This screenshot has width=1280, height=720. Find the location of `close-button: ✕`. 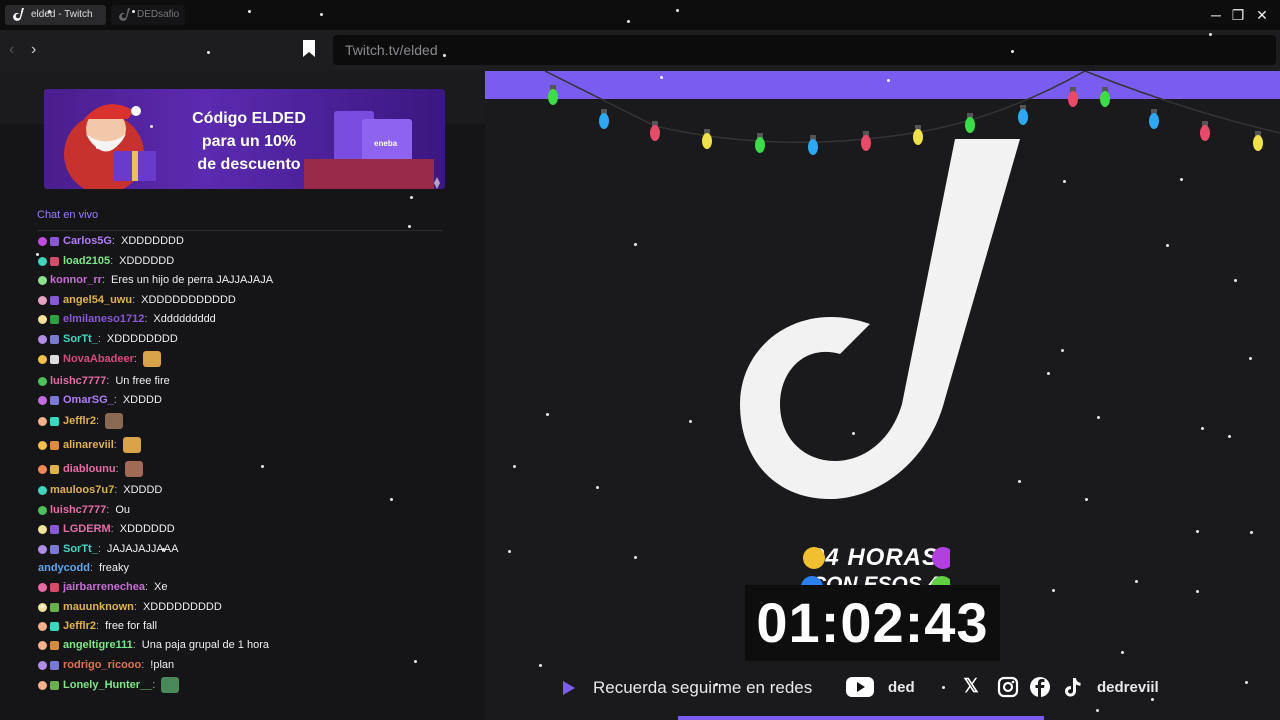

close-button: ✕ is located at coordinates (1262, 15).